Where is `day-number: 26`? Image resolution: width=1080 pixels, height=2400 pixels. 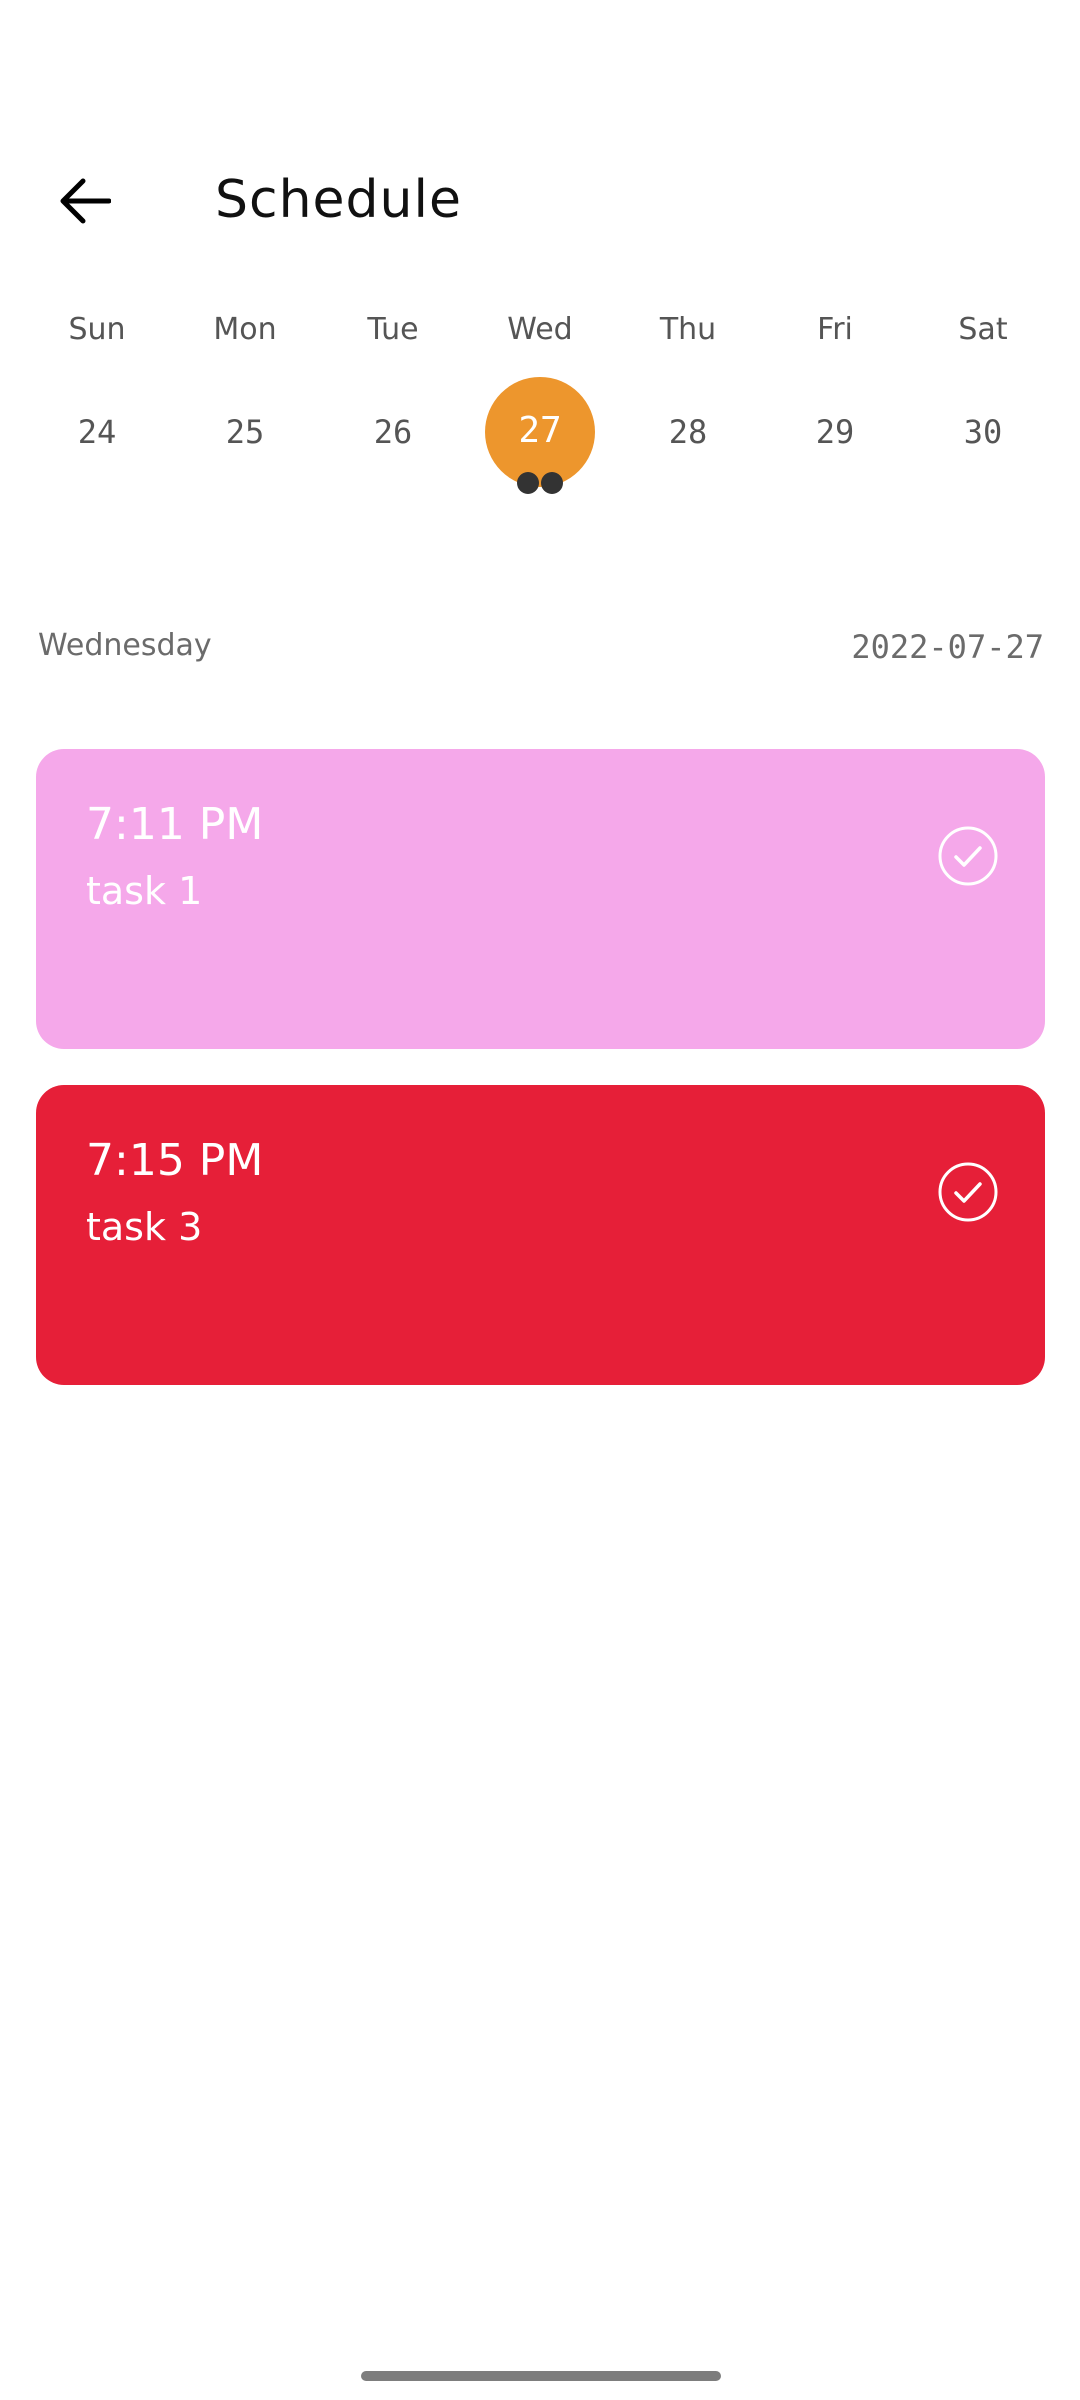
day-number: 26 is located at coordinates (393, 432).